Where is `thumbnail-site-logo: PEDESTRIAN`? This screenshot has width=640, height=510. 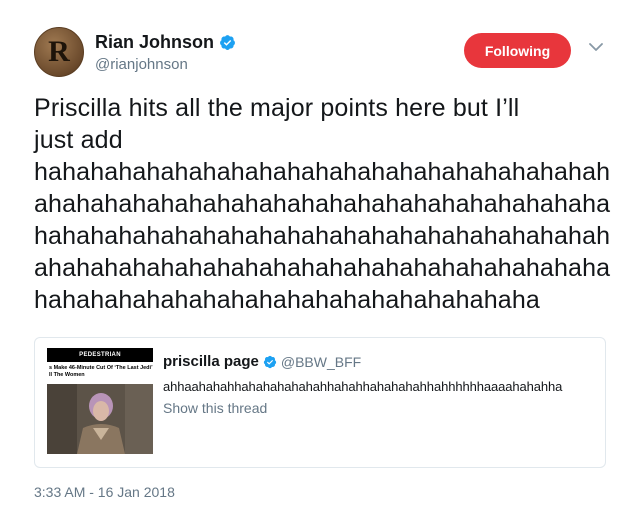 thumbnail-site-logo: PEDESTRIAN is located at coordinates (100, 355).